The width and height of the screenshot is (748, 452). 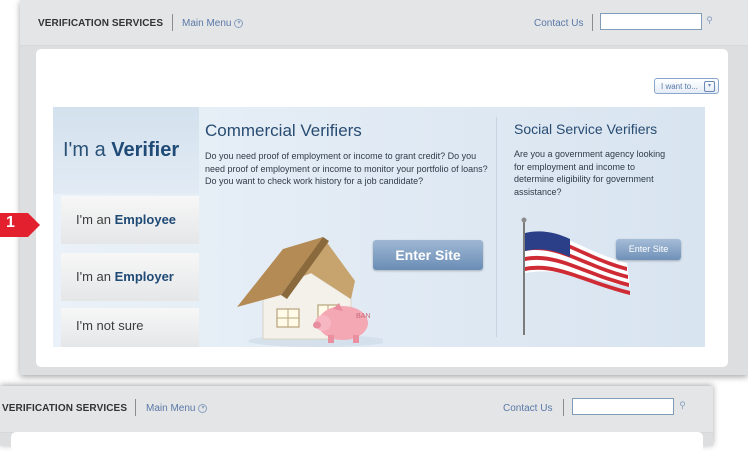 What do you see at coordinates (586, 129) in the screenshot?
I see `social-title: Social Service Verifiers` at bounding box center [586, 129].